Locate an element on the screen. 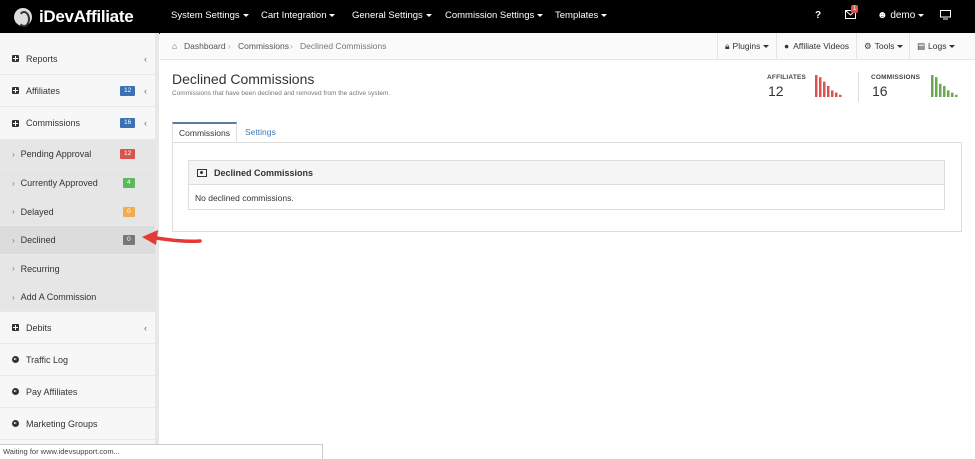 This screenshot has height=459, width=975. nav-templates: Templates is located at coordinates (581, 15).